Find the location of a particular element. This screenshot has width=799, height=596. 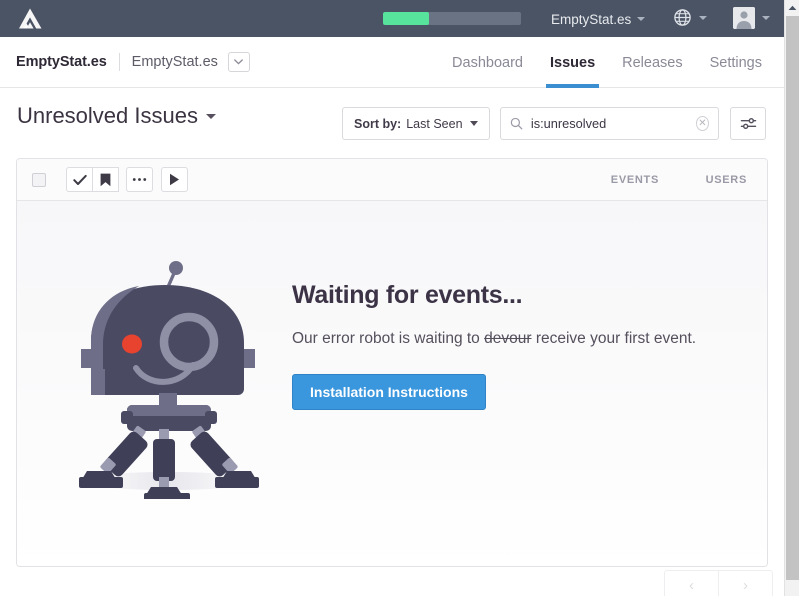

sort-value: Last Seen is located at coordinates (434, 123).